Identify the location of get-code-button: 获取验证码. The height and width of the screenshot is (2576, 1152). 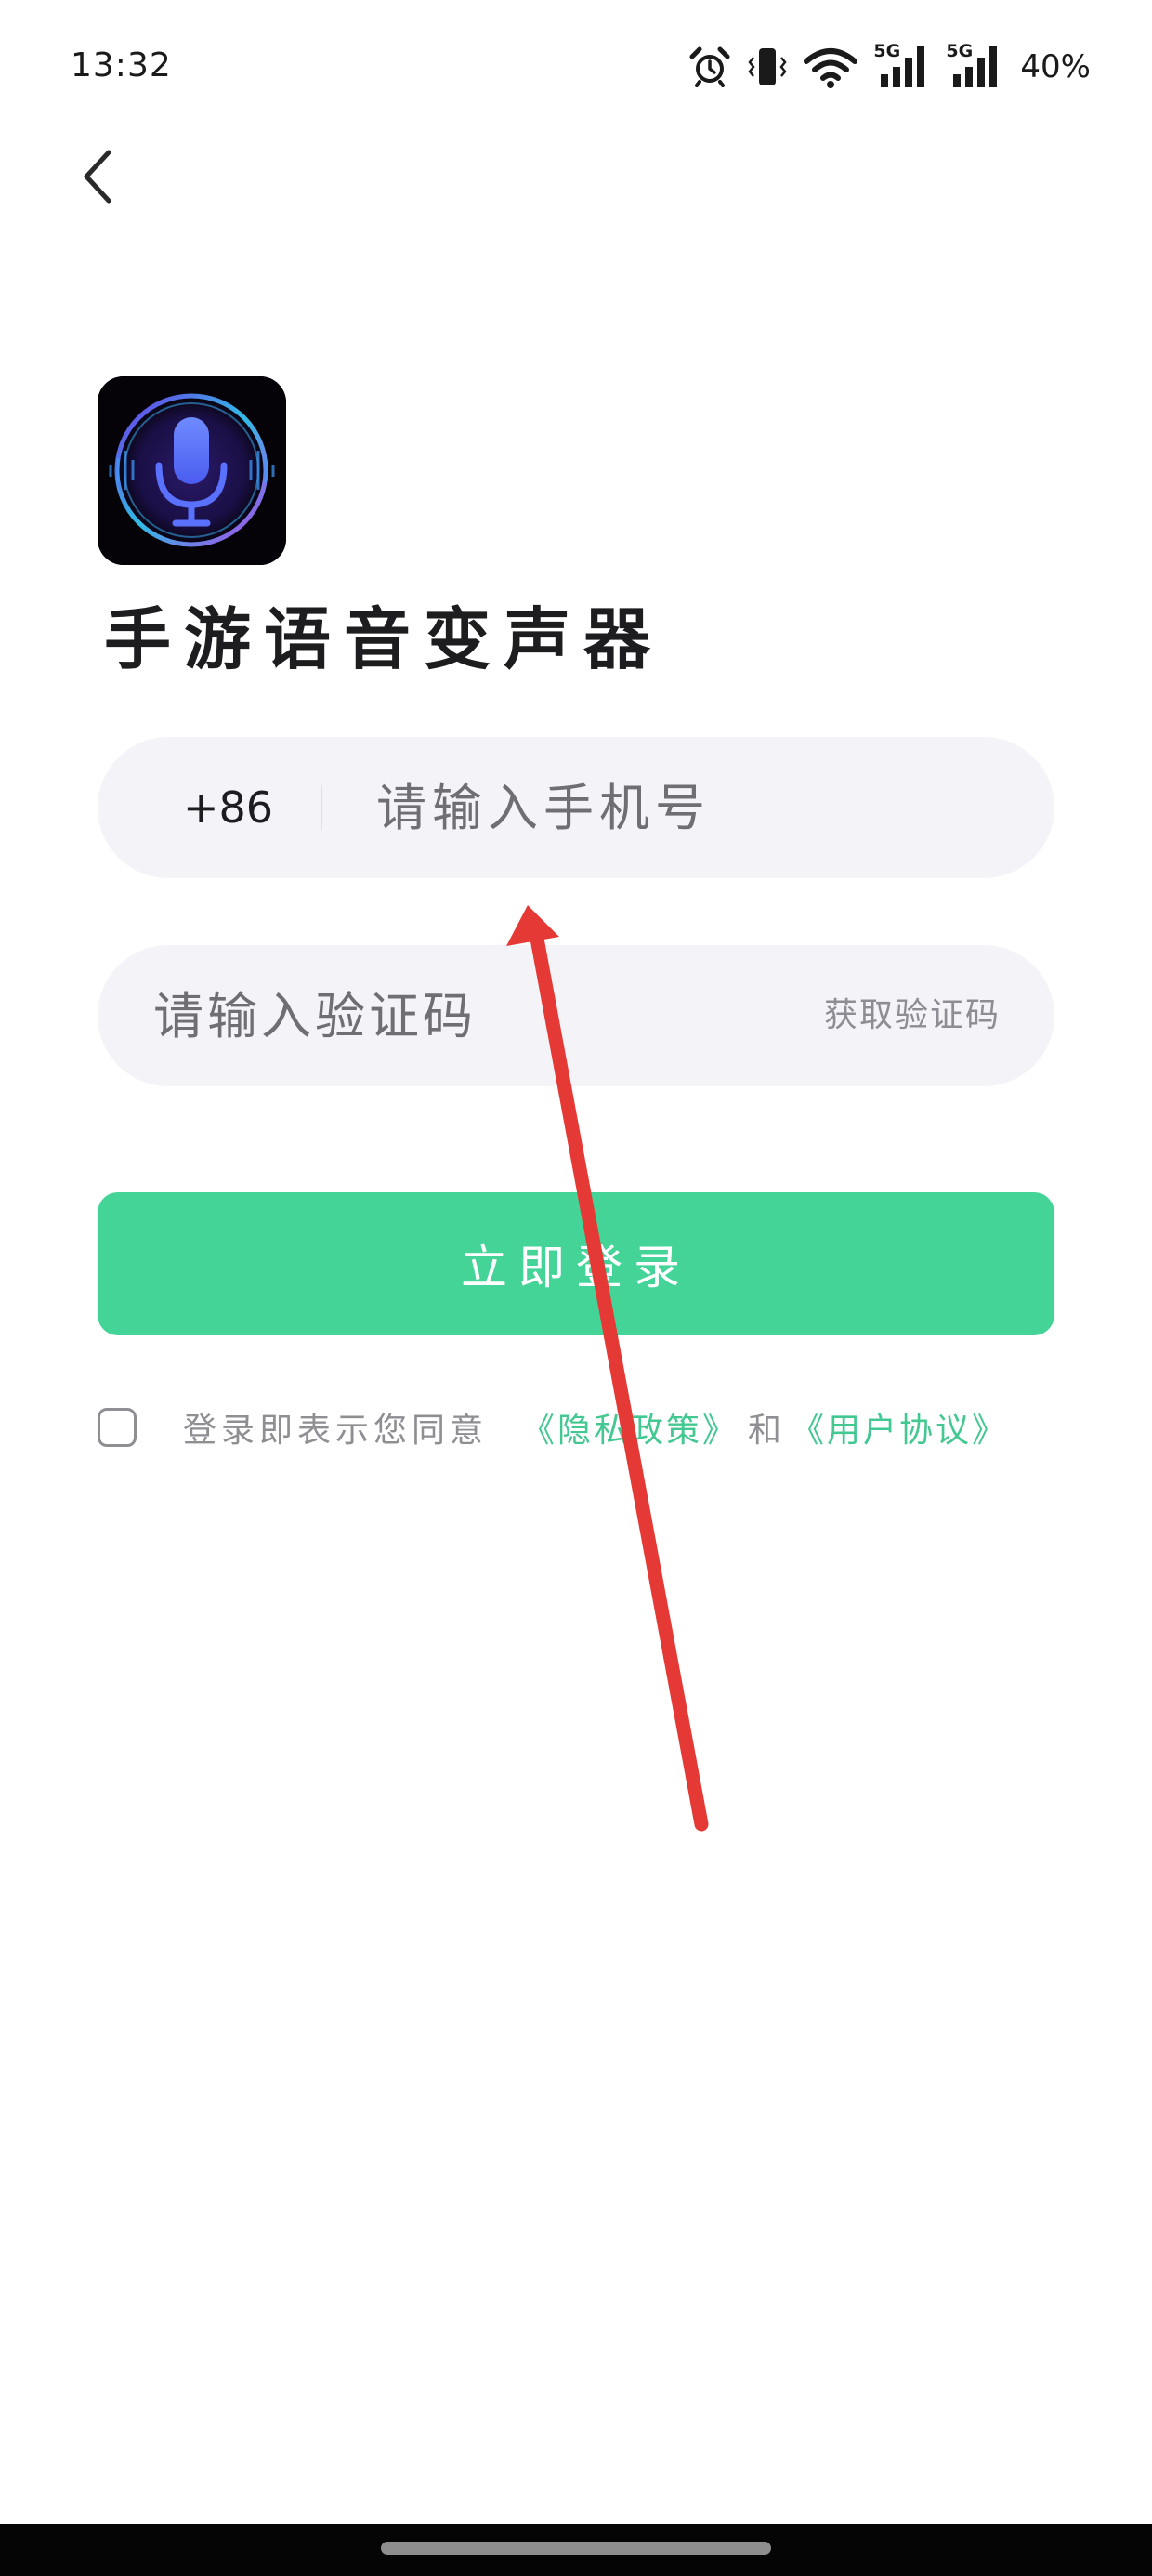
(912, 1015).